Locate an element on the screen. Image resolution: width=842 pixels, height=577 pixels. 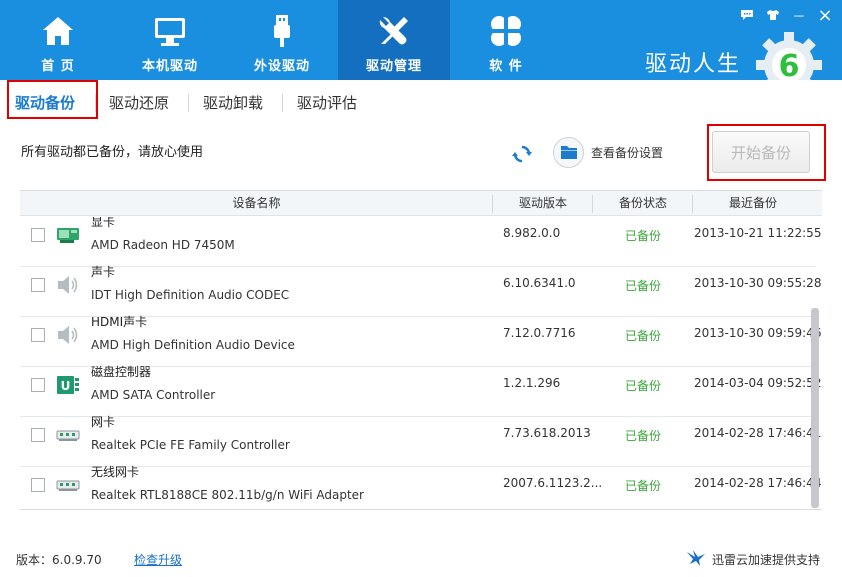
version-label: 版本：6.0.9.70 is located at coordinates (59, 560).